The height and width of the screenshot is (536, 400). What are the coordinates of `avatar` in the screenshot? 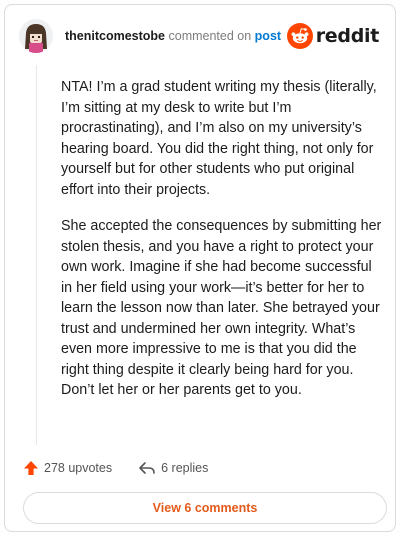 It's located at (36, 36).